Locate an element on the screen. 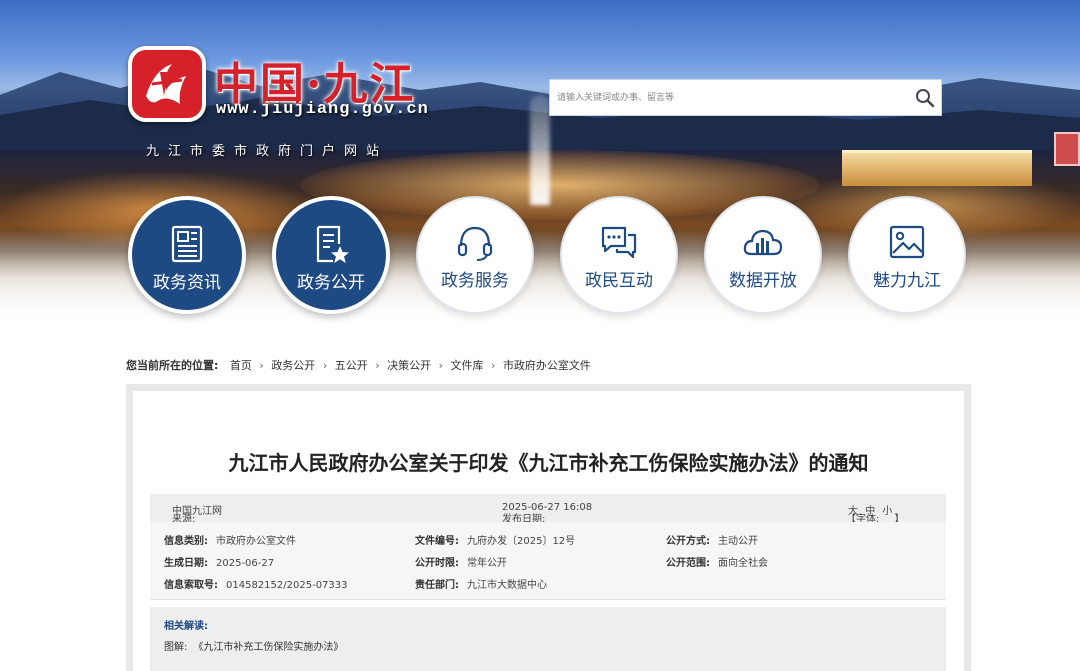 The image size is (1080, 671). nav-label: 政务公开 is located at coordinates (331, 283).